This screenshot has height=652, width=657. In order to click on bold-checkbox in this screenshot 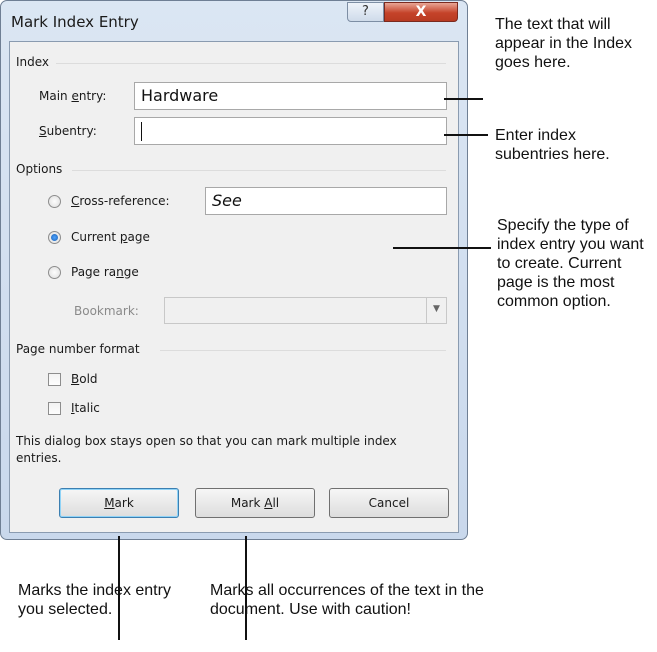, I will do `click(54, 379)`.